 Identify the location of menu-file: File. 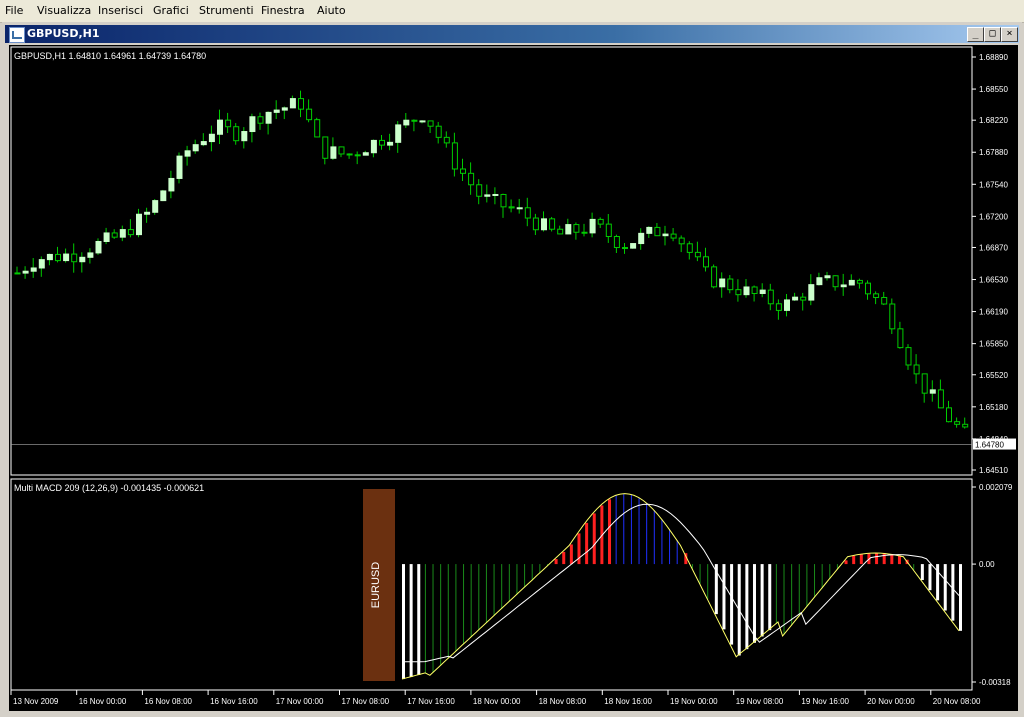
(14, 10).